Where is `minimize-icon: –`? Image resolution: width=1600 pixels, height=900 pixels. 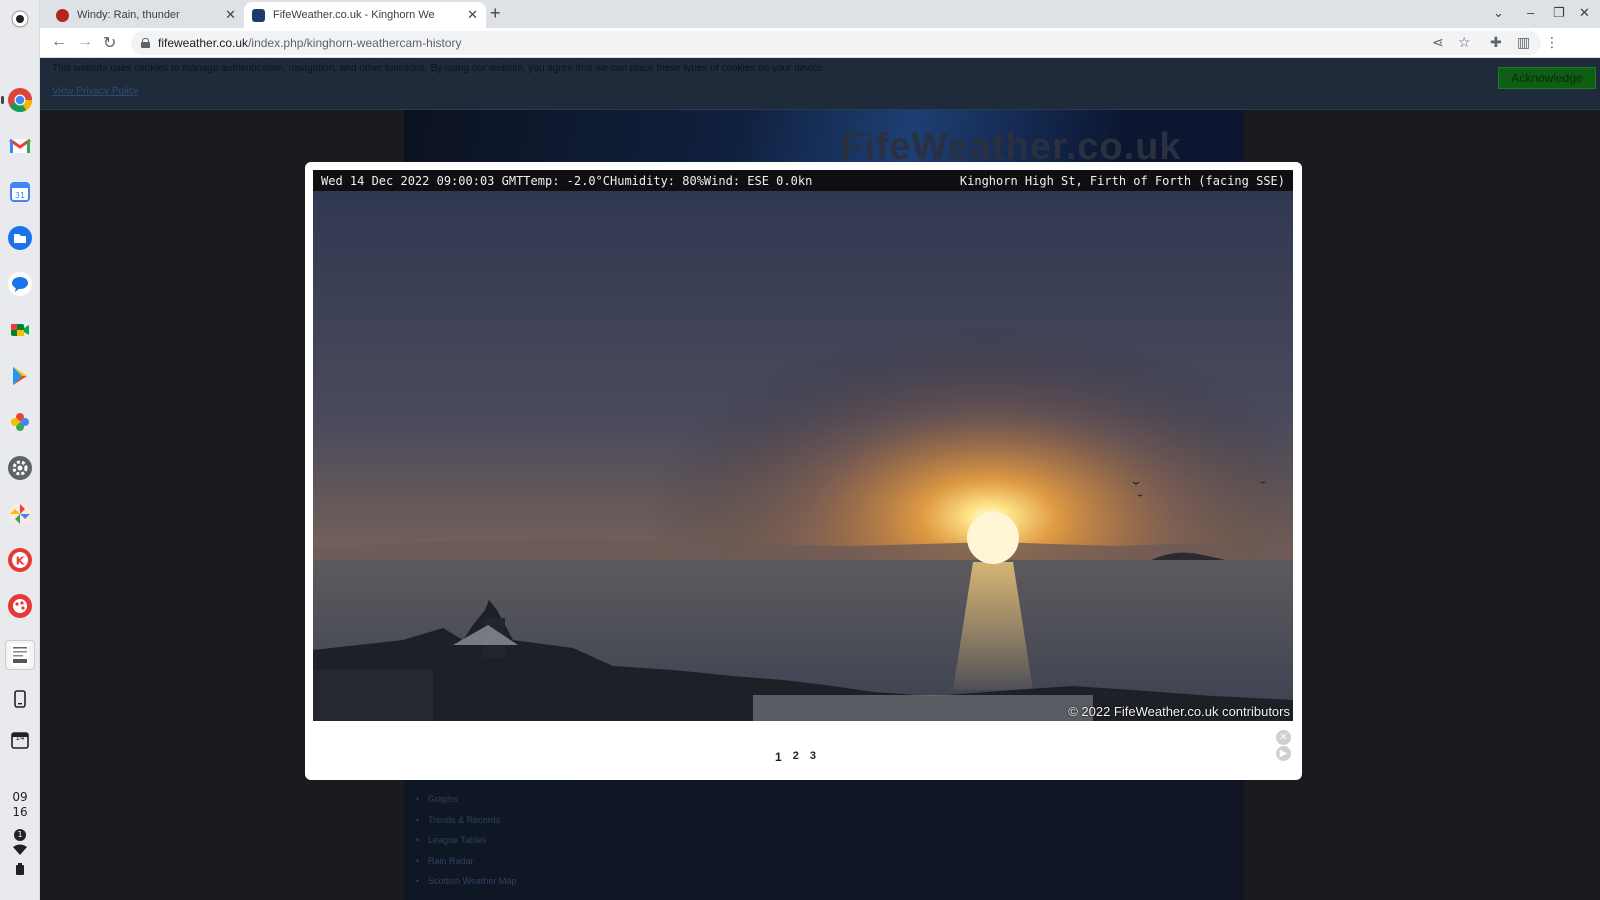 minimize-icon: – is located at coordinates (1530, 12).